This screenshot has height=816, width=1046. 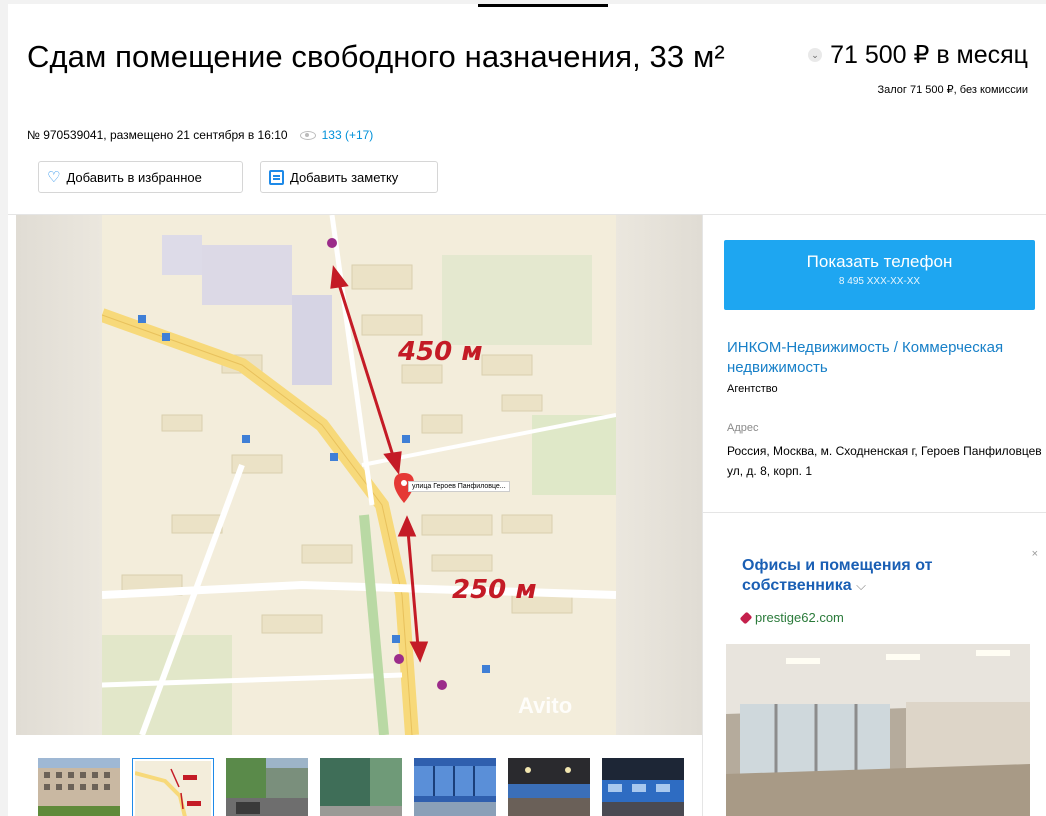 I want to click on ad-site: prestige62.com, so click(x=791, y=617).